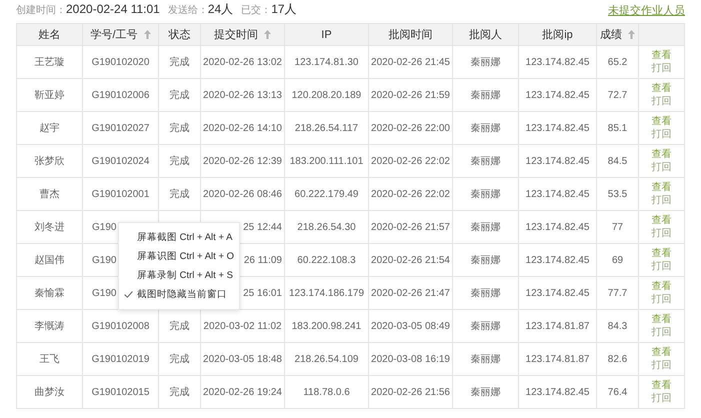  What do you see at coordinates (188, 10) in the screenshot?
I see `meta-label: 发送给：` at bounding box center [188, 10].